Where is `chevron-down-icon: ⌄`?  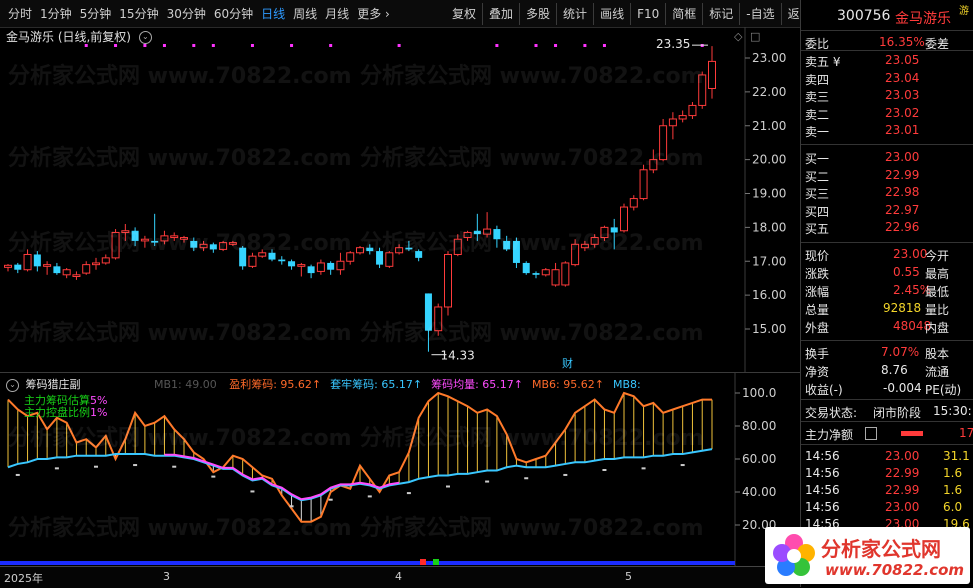 chevron-down-icon: ⌄ is located at coordinates (12, 385).